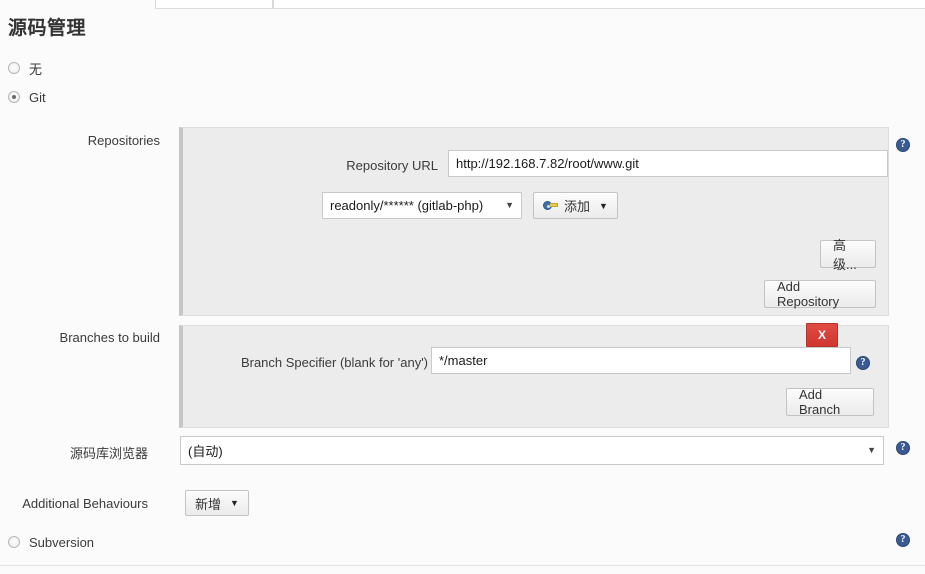  What do you see at coordinates (334, 362) in the screenshot?
I see `branch-specifier-label: Branch Specifier (blank for 'any')` at bounding box center [334, 362].